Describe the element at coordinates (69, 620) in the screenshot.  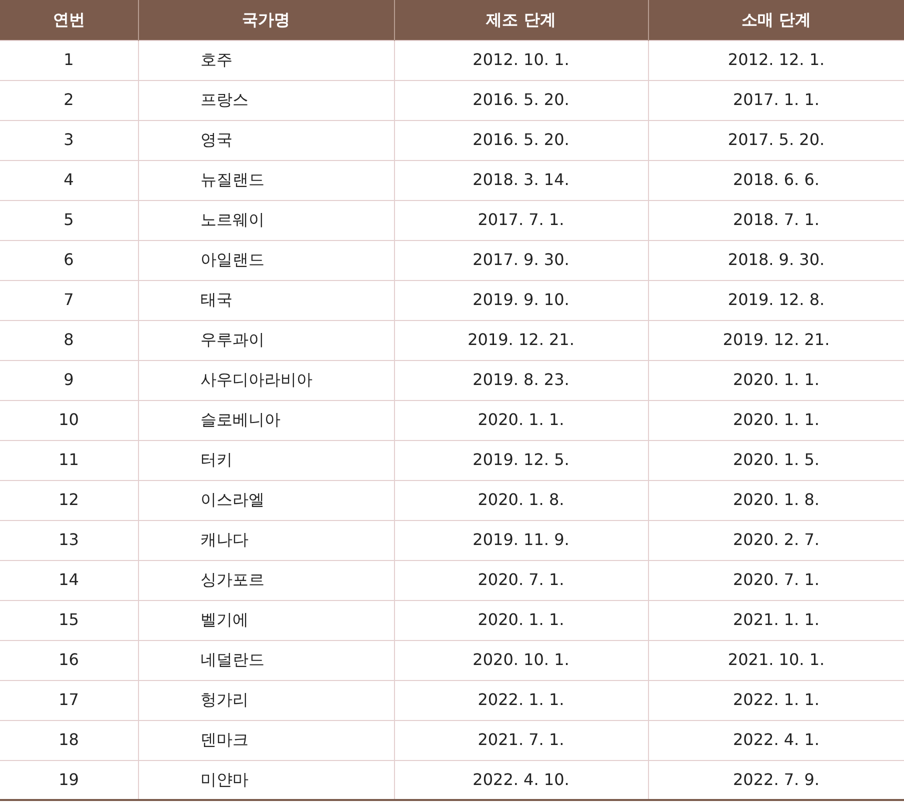
I see `table-cell: 15` at that location.